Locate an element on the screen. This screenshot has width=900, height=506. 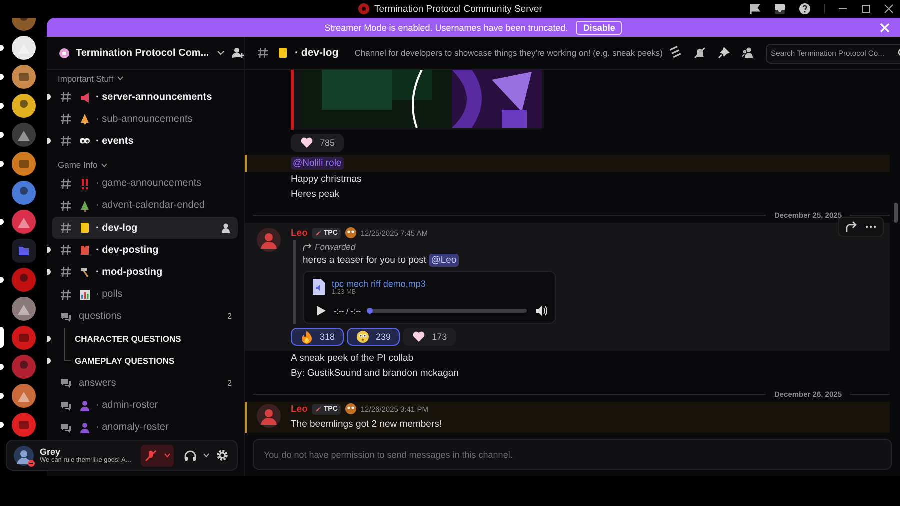
message-text: Happy christmas is located at coordinates (327, 180).